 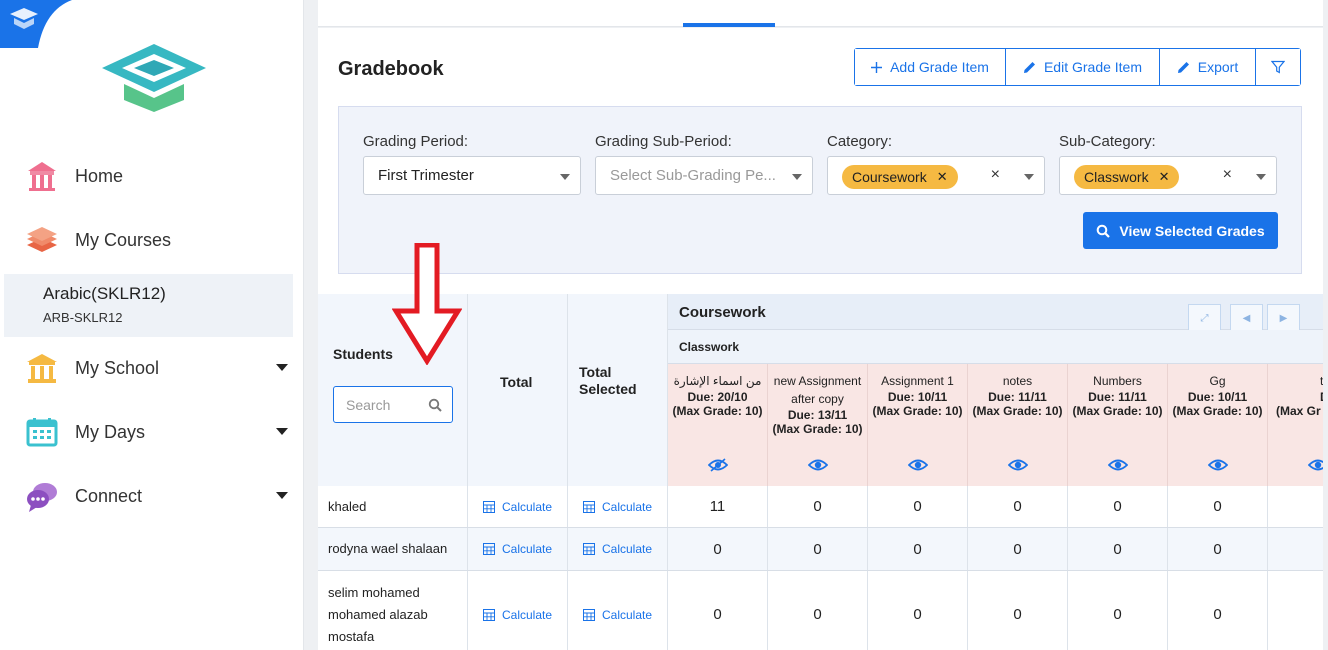 What do you see at coordinates (917, 381) in the screenshot?
I see `assignment-name: Assignment 1` at bounding box center [917, 381].